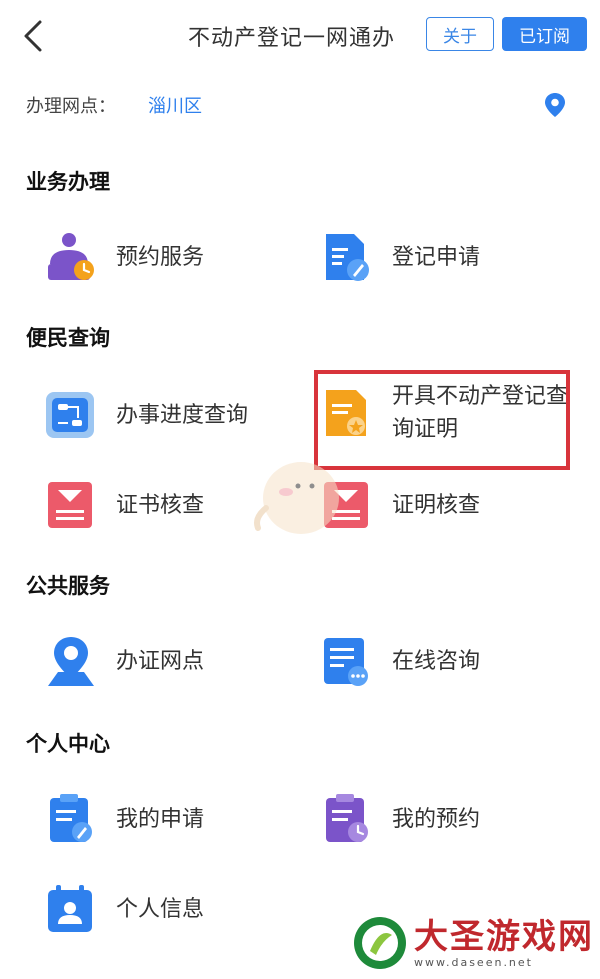 This screenshot has height=979, width=600. Describe the element at coordinates (70, 505) in the screenshot. I see `certificate-check-icon` at that location.